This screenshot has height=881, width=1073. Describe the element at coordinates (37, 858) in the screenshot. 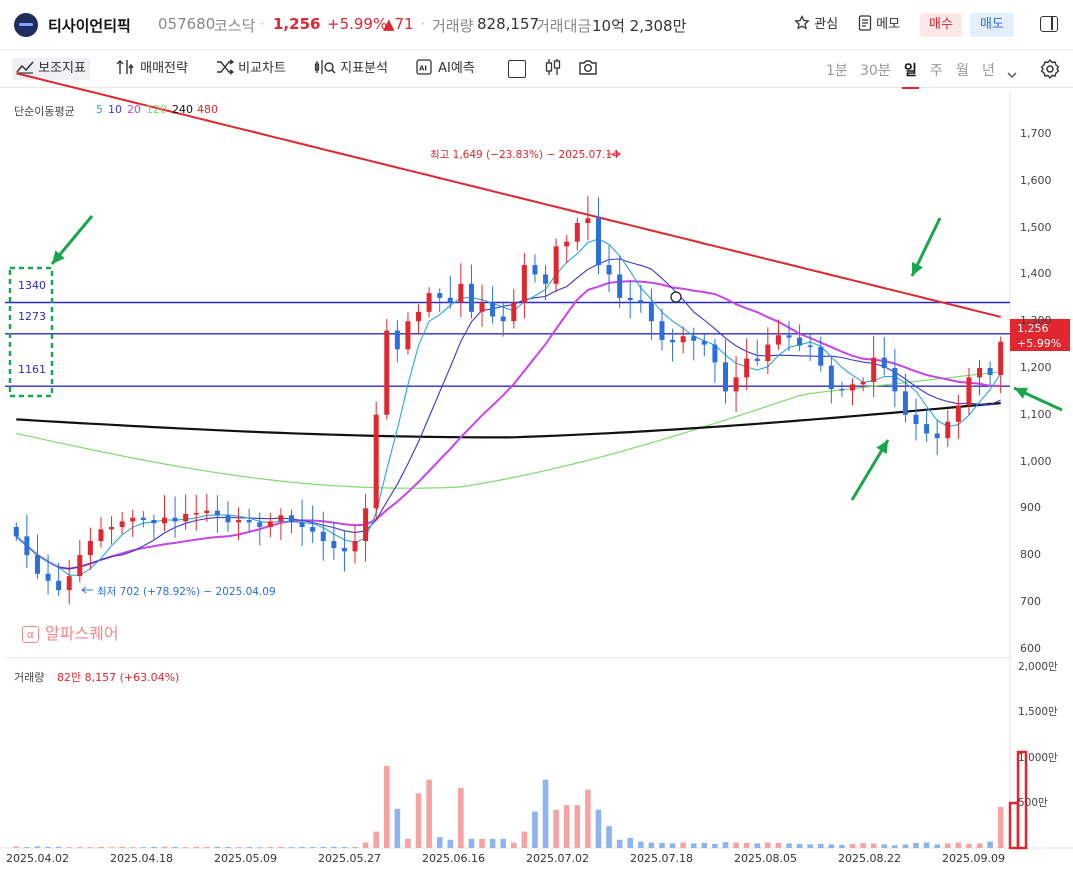

I see `x-tick-label: 2025.04.02` at that location.